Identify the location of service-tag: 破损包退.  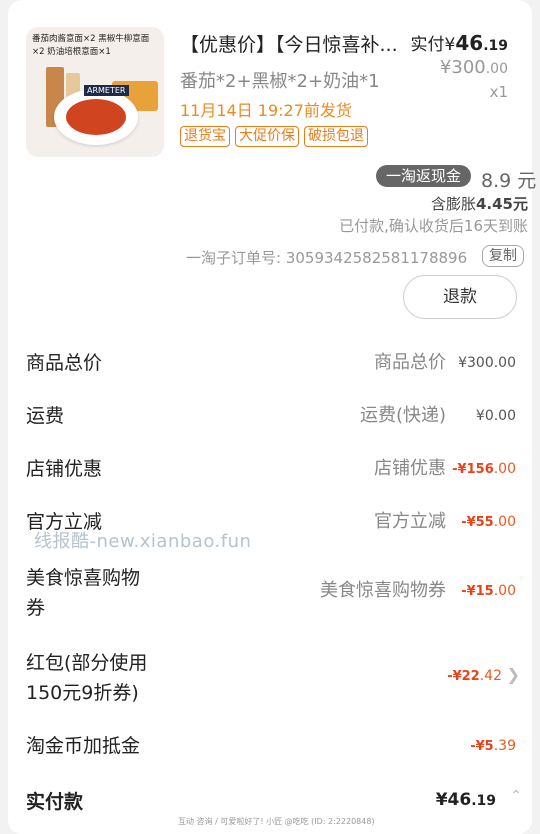
(336, 136).